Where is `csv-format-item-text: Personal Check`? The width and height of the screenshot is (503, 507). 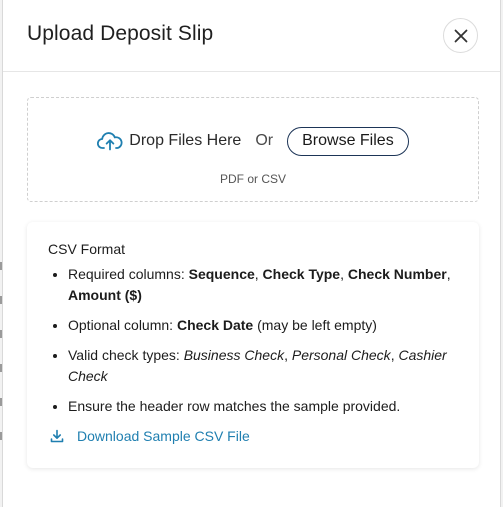
csv-format-item-text: Personal Check is located at coordinates (341, 355).